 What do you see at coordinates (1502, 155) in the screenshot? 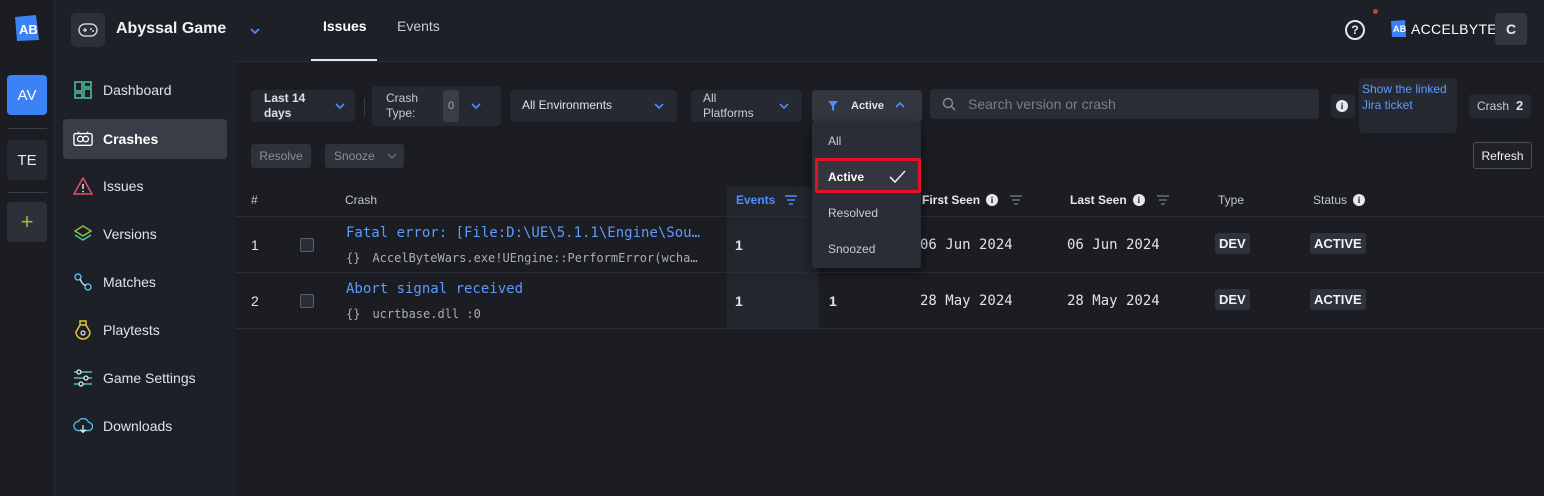
I see `refresh-button: Refresh` at bounding box center [1502, 155].